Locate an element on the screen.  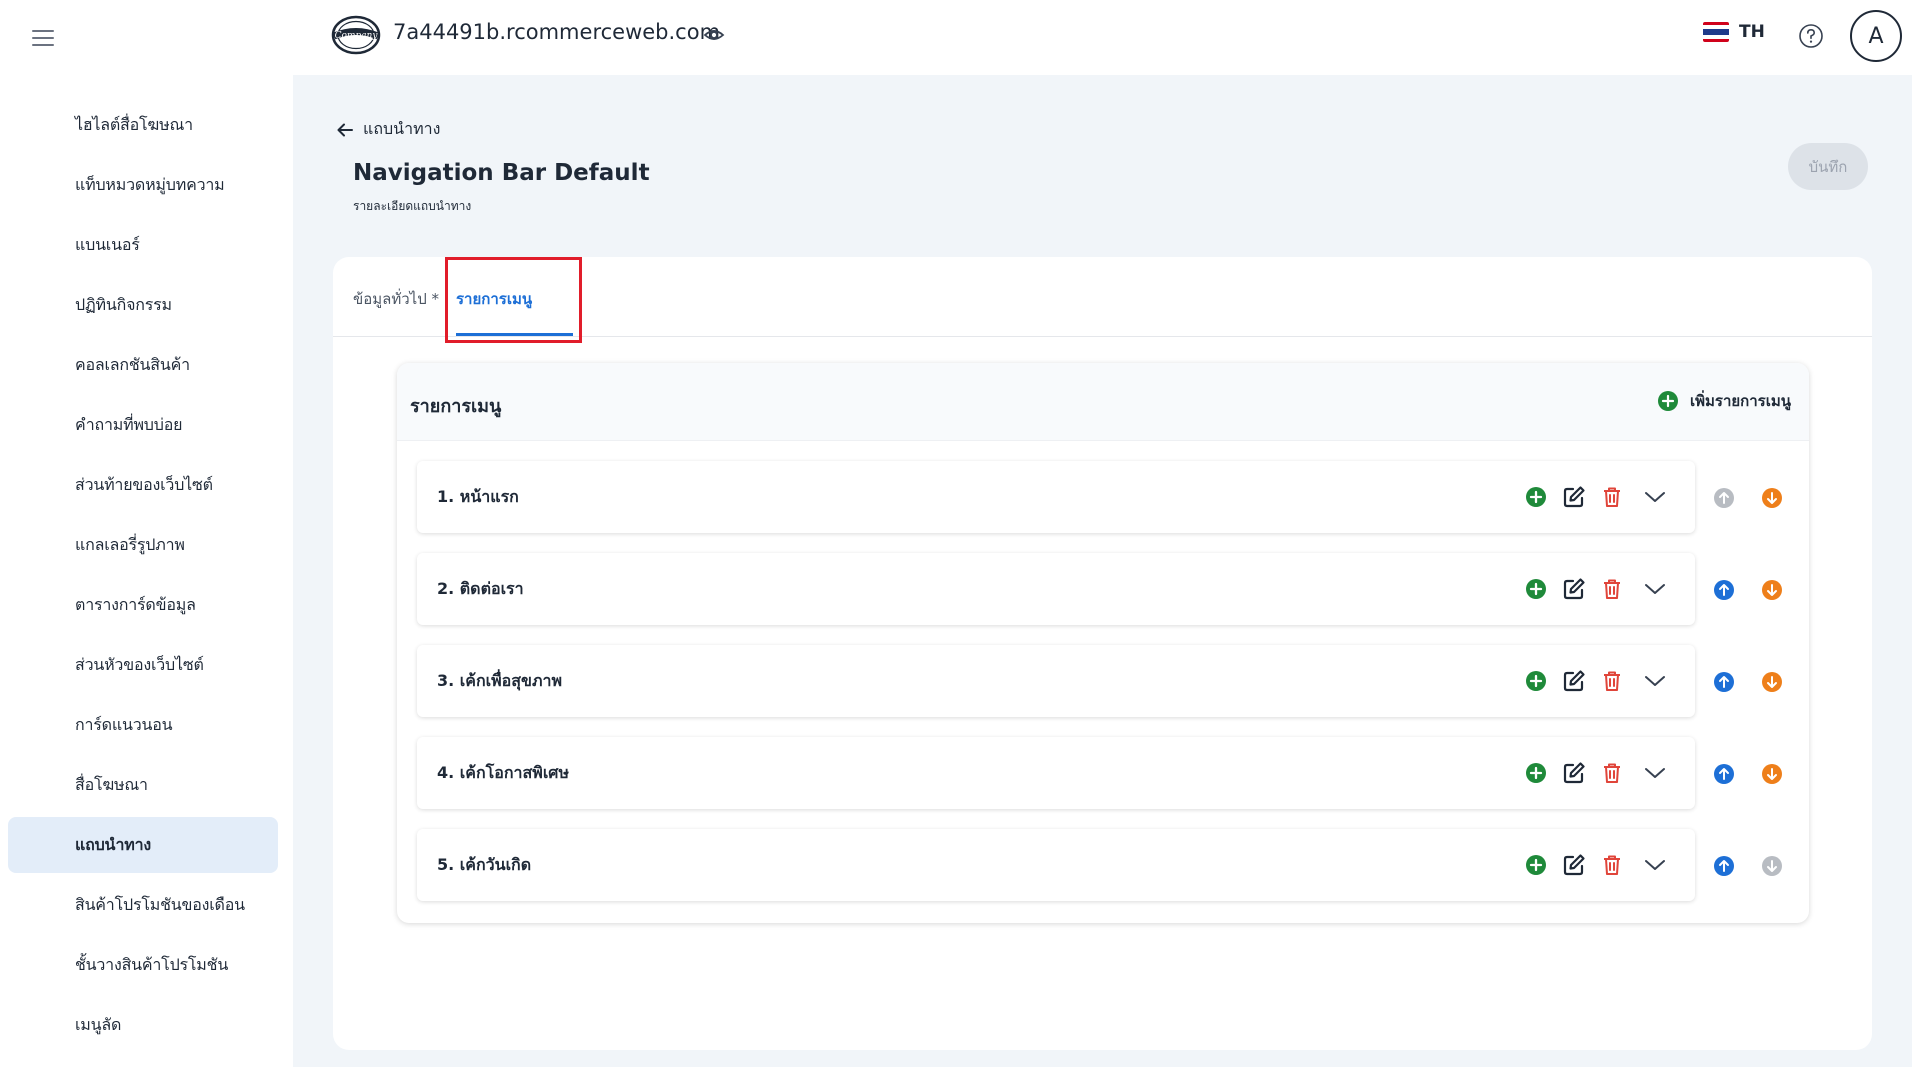
add-menu-item-button: เพิ่มรายการเมนู is located at coordinates (1724, 401).